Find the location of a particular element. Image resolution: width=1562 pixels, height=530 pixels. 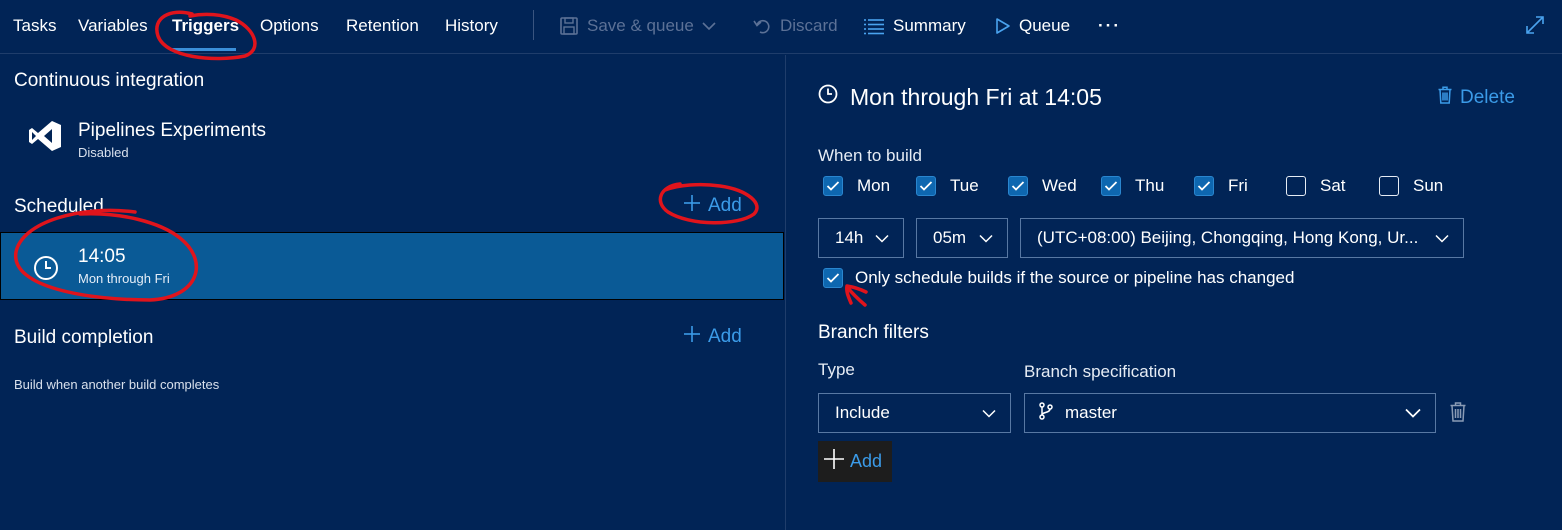

undo-icon is located at coordinates (762, 26).